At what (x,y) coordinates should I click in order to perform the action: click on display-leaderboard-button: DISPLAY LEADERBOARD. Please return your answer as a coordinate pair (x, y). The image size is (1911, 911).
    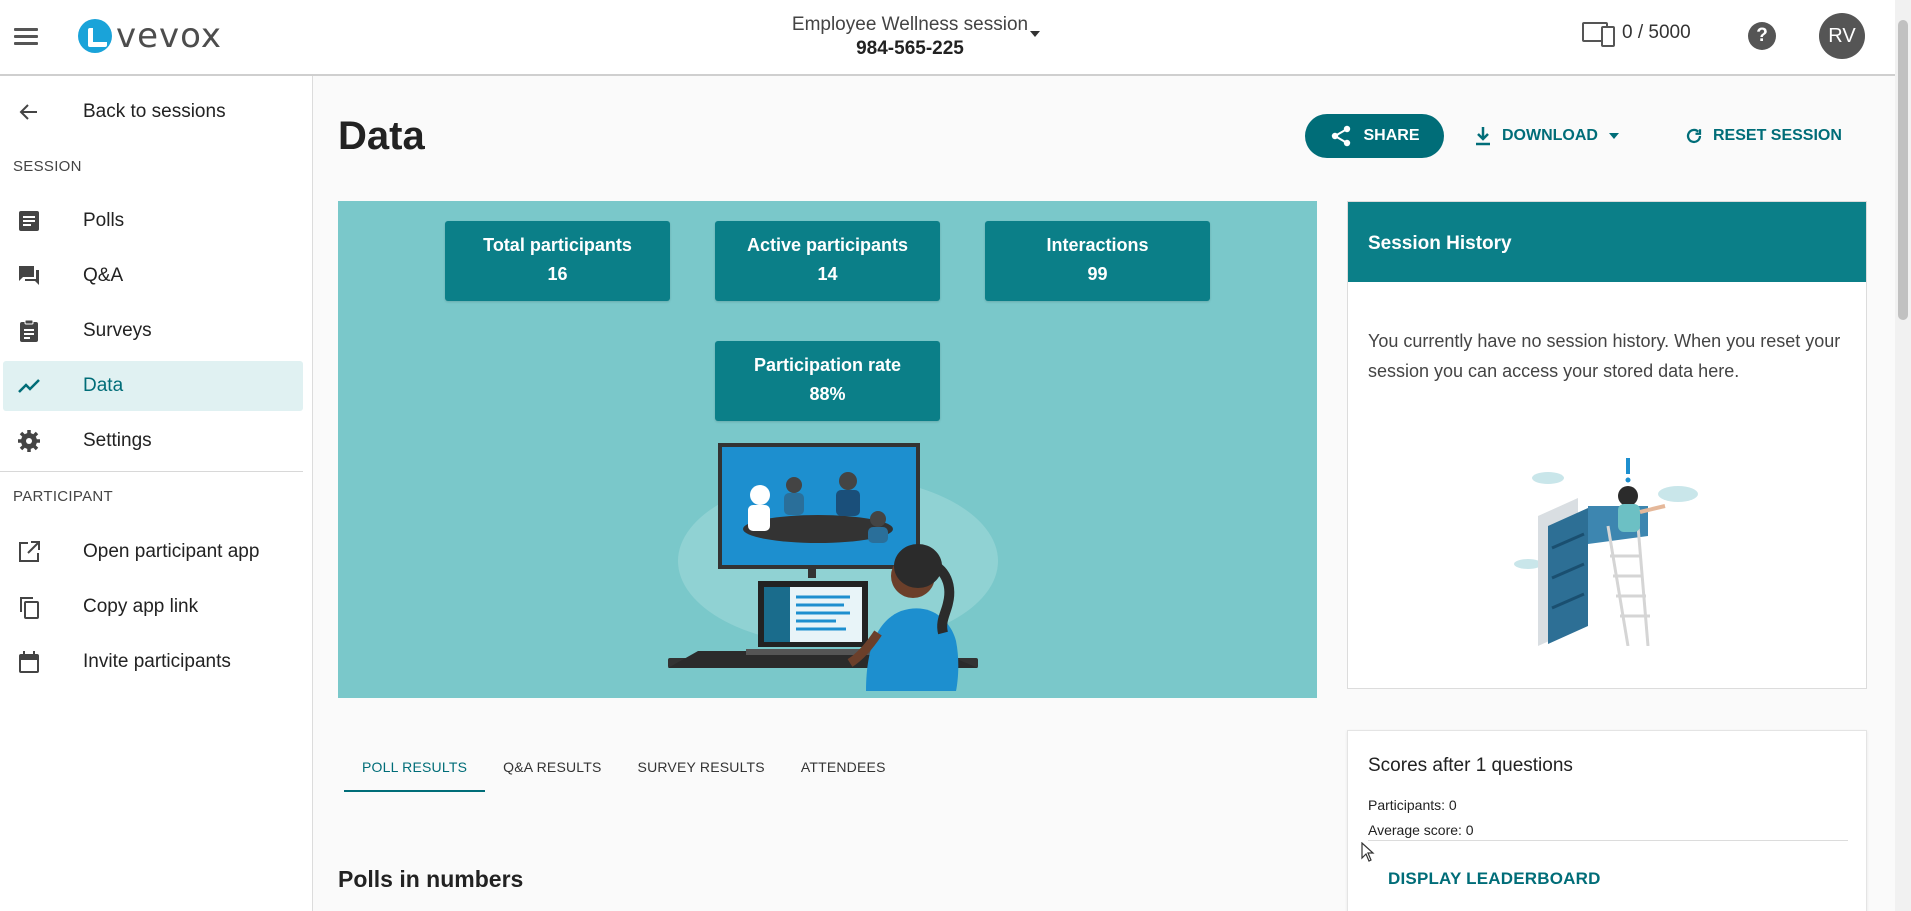
    Looking at the image, I should click on (1494, 879).